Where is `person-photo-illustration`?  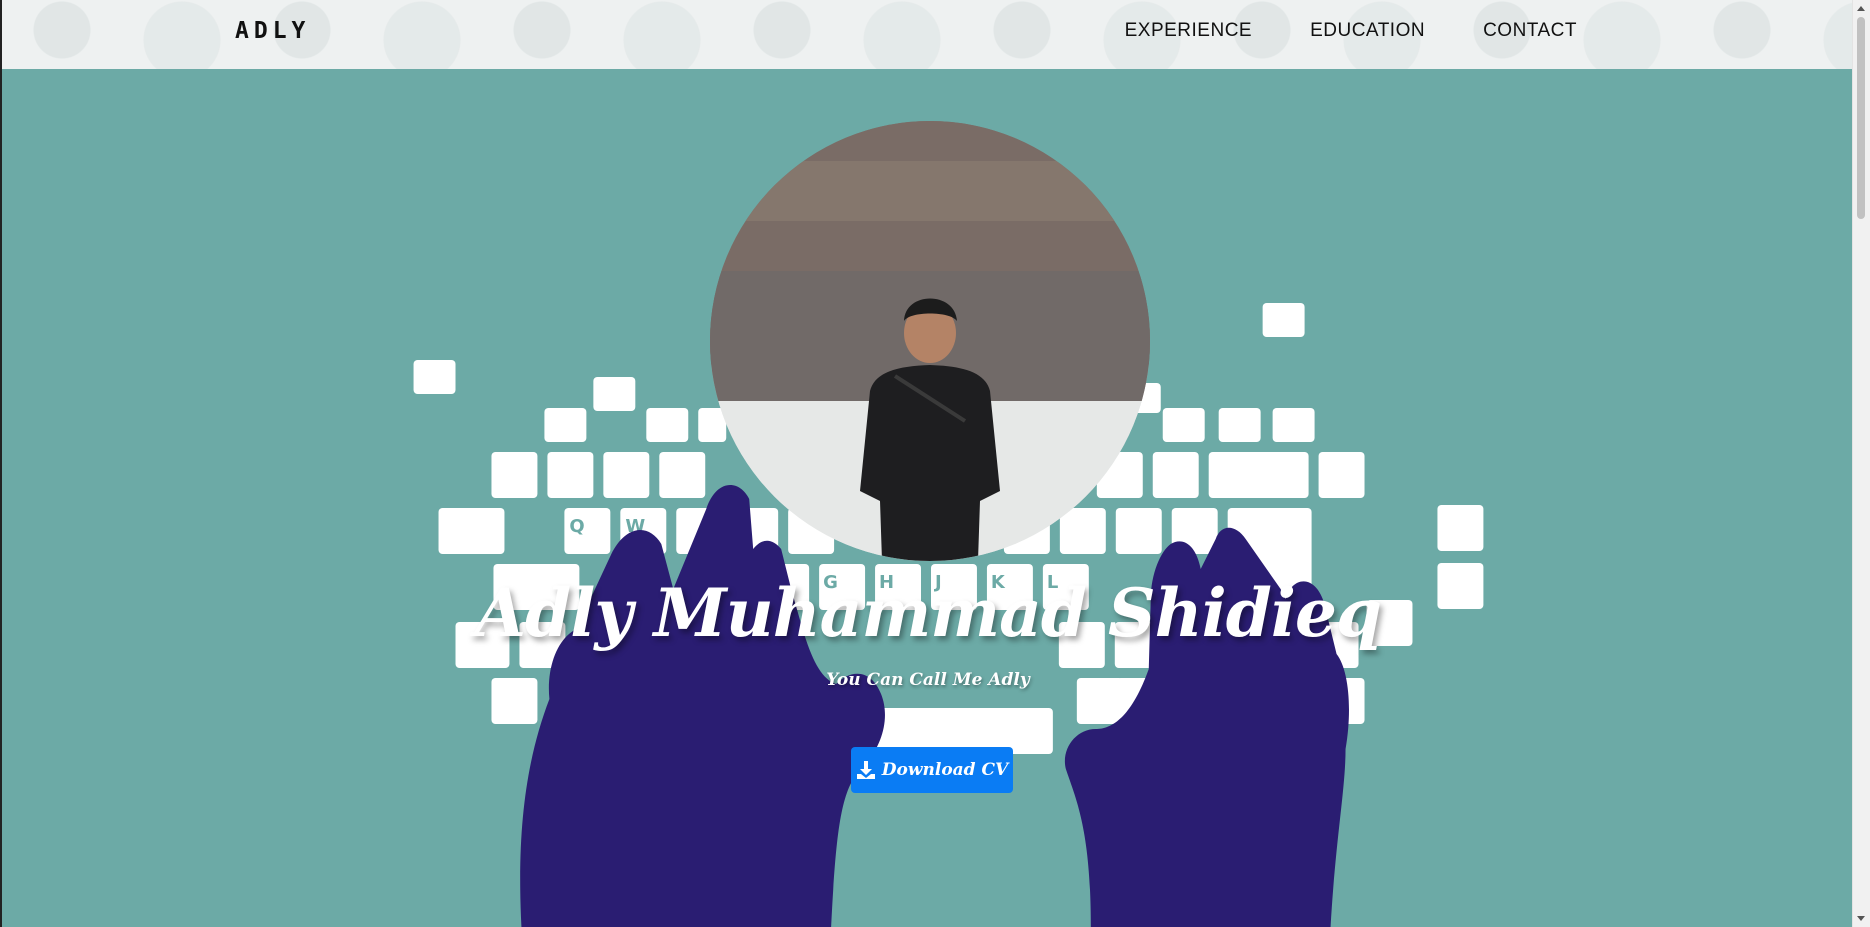 person-photo-illustration is located at coordinates (930, 341).